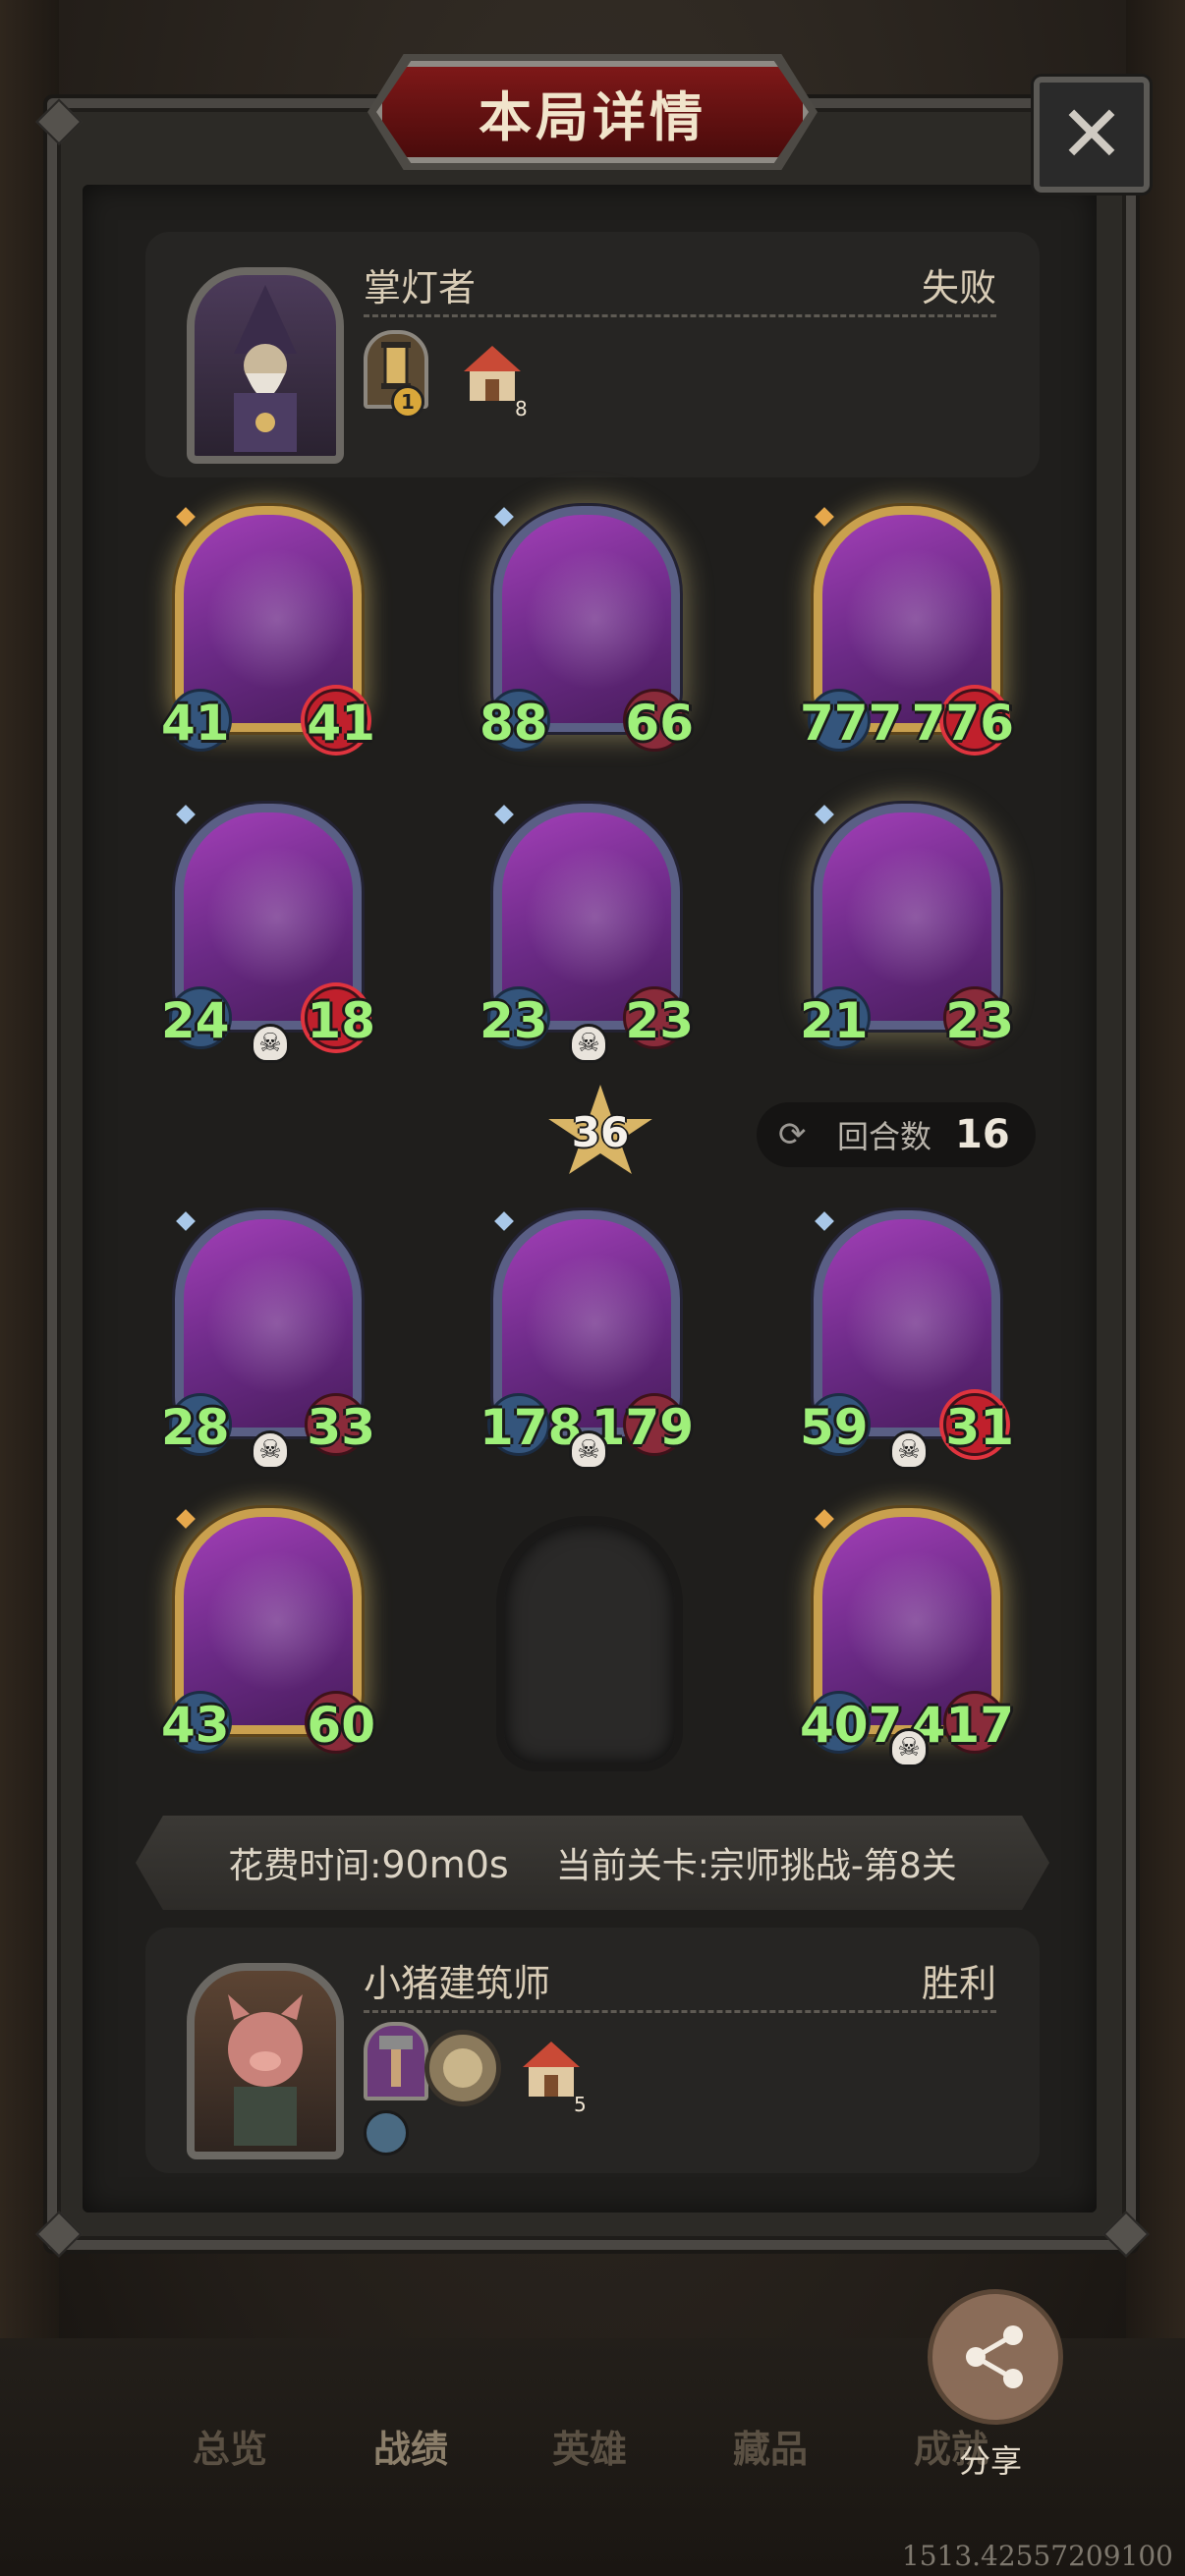 This screenshot has width=1185, height=2576. I want to click on player-card: 407 417 ☠, so click(907, 1637).